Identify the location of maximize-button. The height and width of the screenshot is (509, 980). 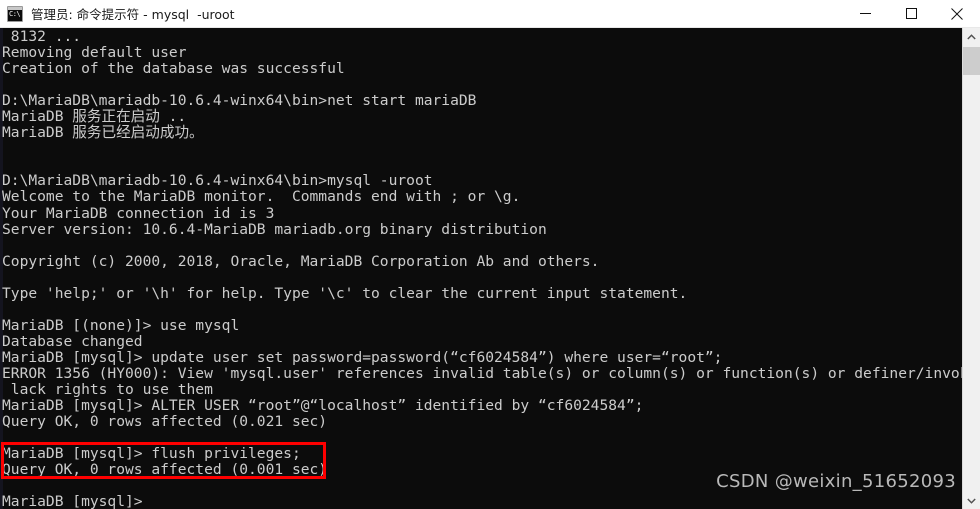
(911, 14).